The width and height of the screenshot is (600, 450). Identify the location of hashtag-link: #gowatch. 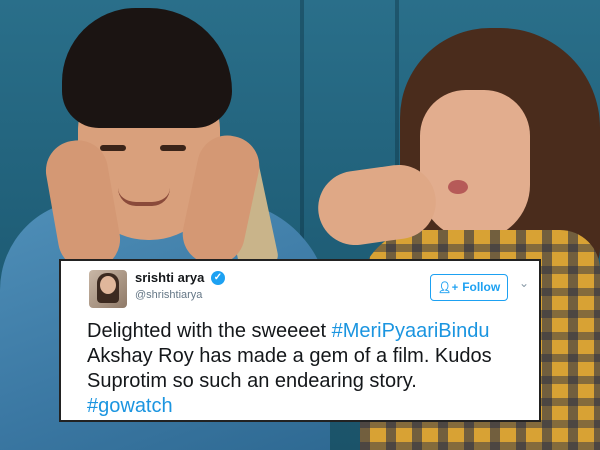
(130, 406).